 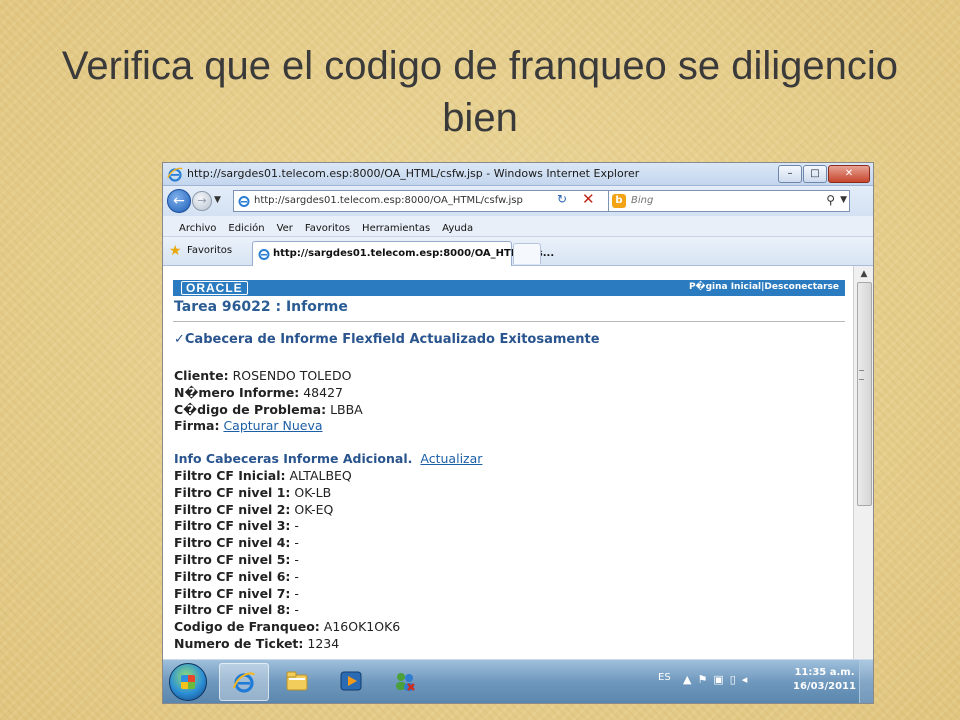 I want to click on recent-pages-chevron-down-icon: ▼, so click(x=217, y=200).